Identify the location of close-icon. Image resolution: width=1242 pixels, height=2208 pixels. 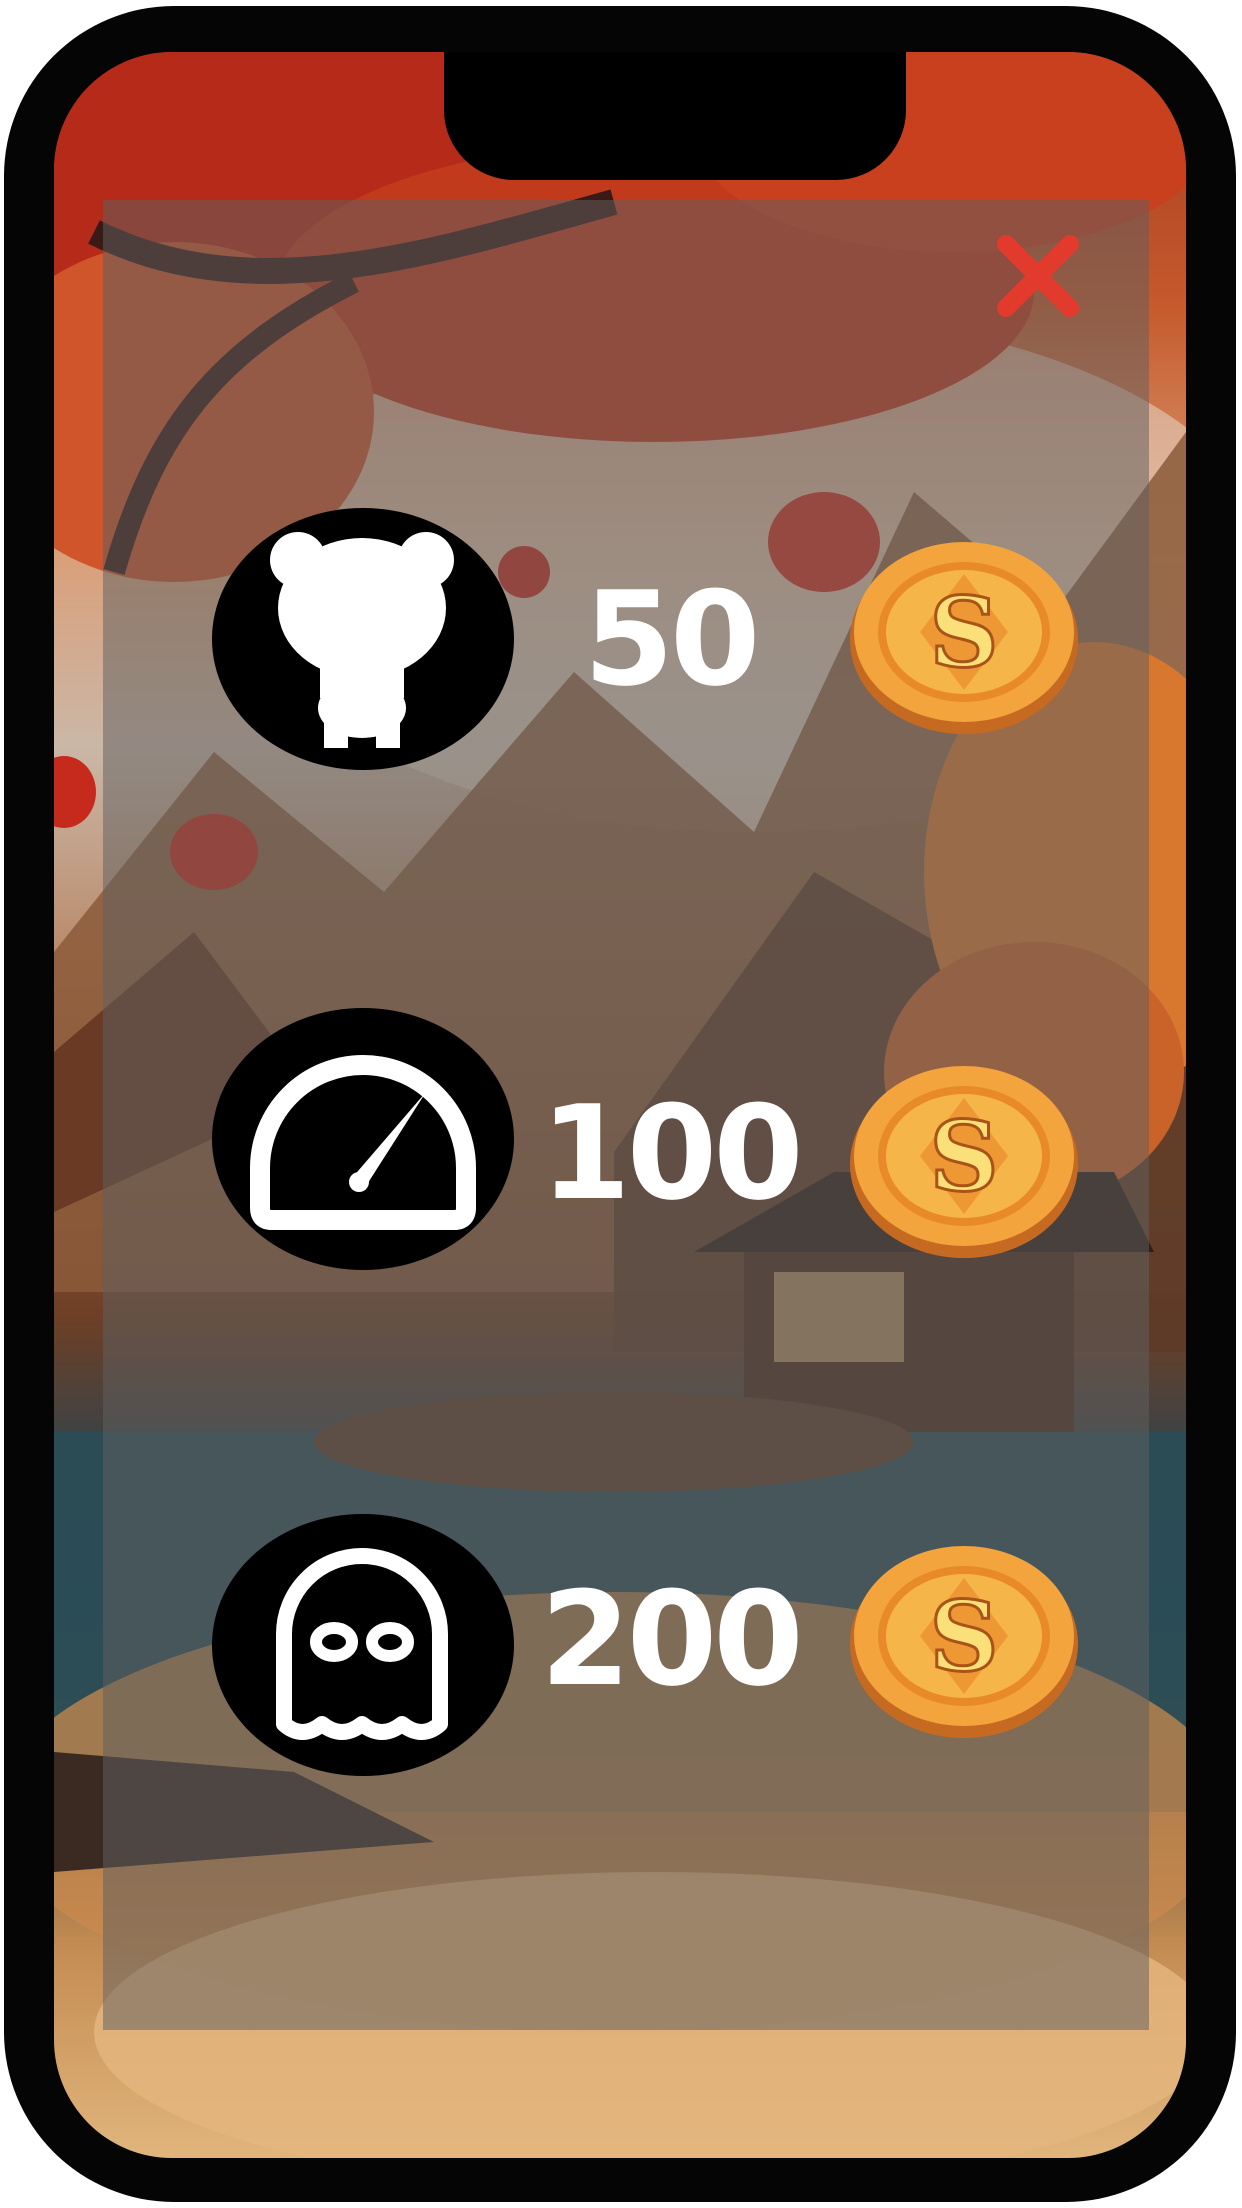
(1038, 276).